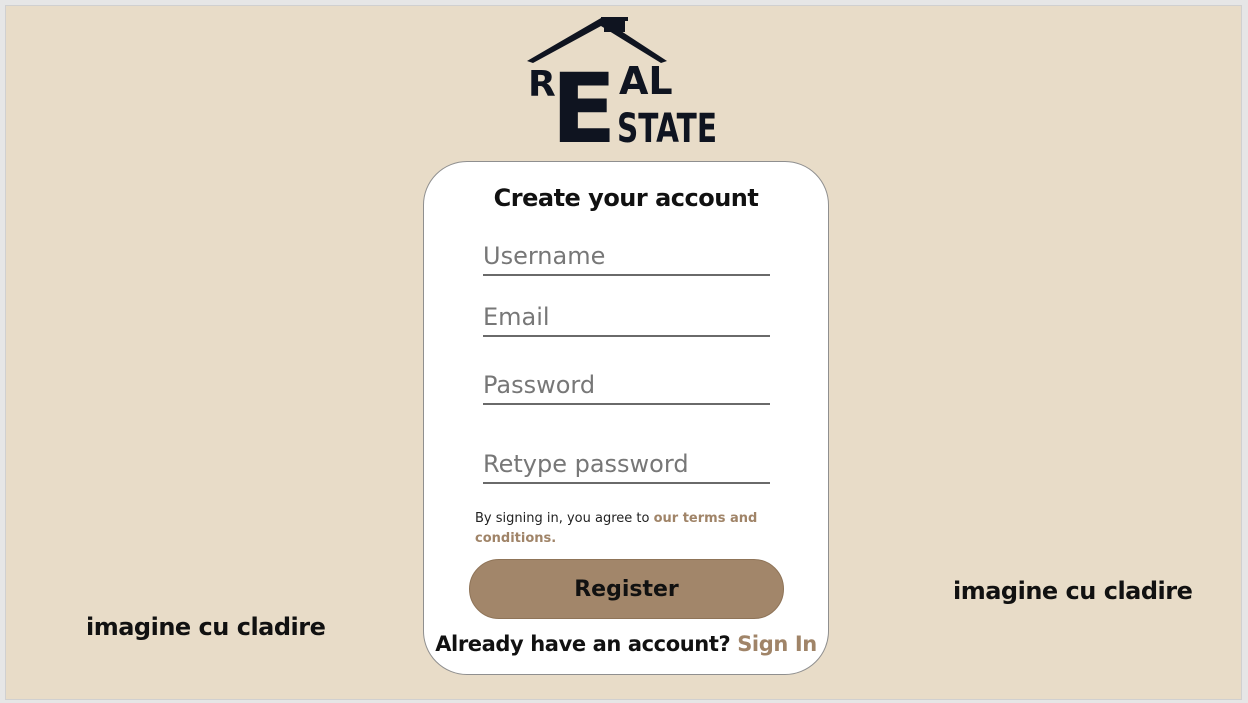 The image size is (1248, 703). I want to click on signin-link: Sign In, so click(777, 644).